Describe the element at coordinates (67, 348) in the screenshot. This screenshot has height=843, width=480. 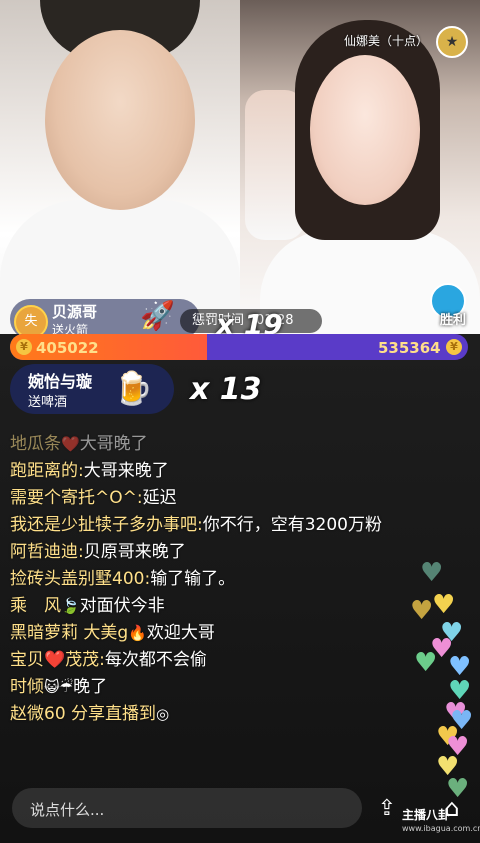
I see `pk-score-left: 405022` at that location.